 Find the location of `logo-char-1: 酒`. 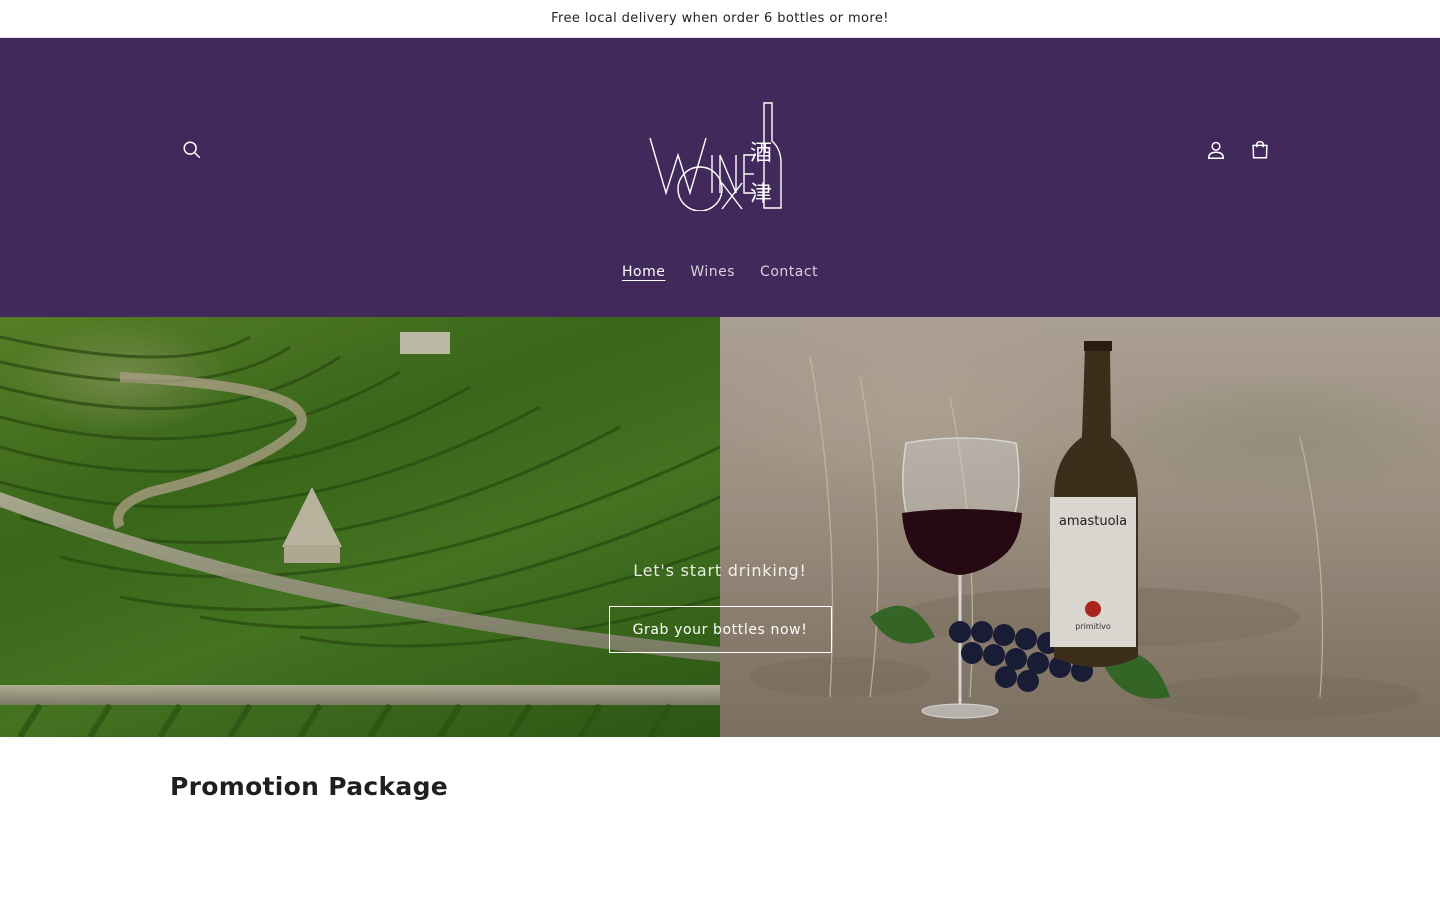

logo-char-1: 酒 is located at coordinates (761, 153).